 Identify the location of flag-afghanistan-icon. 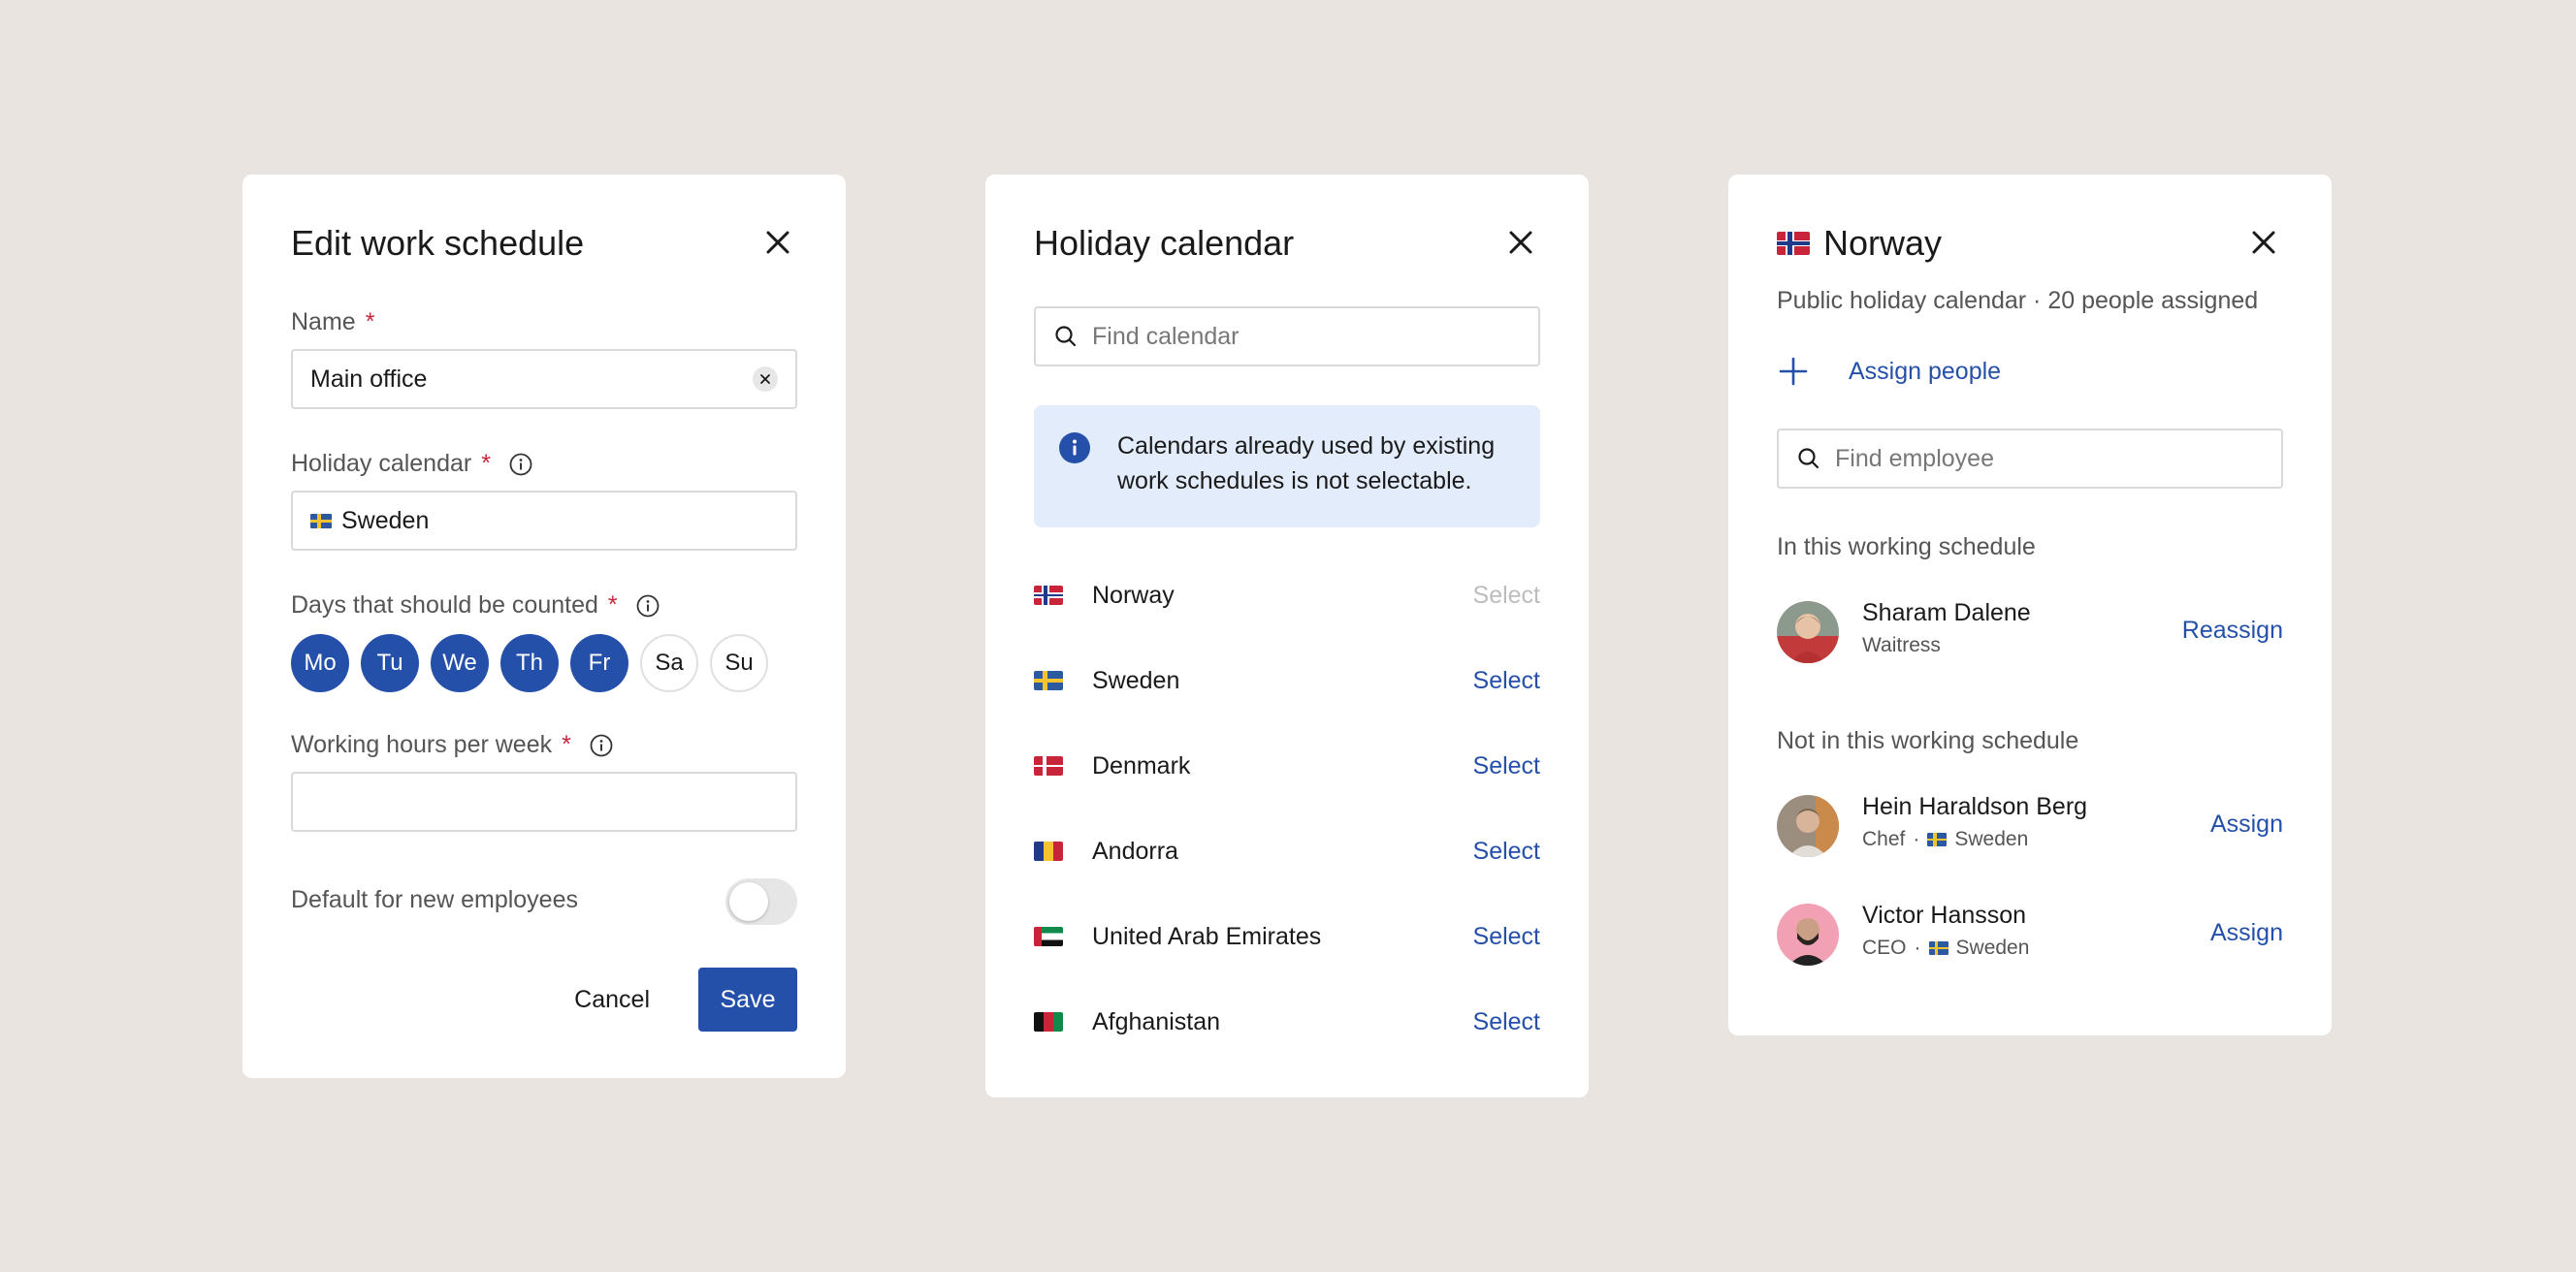
(1048, 1022).